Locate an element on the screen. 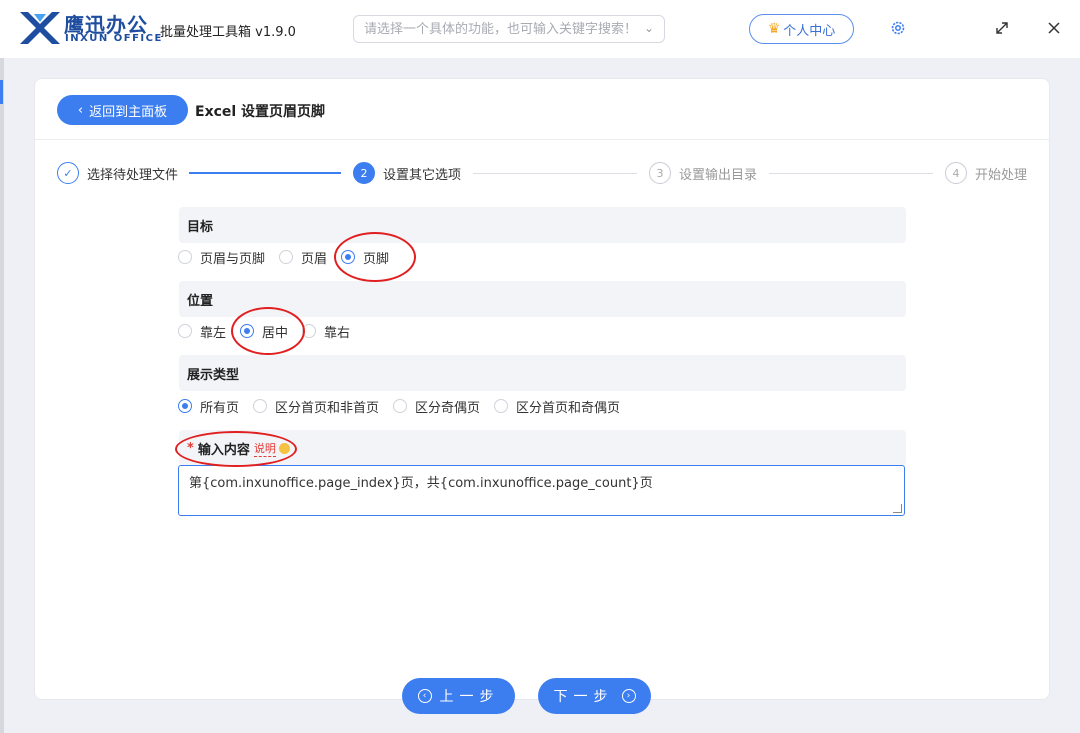 The height and width of the screenshot is (733, 1080). search-input is located at coordinates (499, 29).